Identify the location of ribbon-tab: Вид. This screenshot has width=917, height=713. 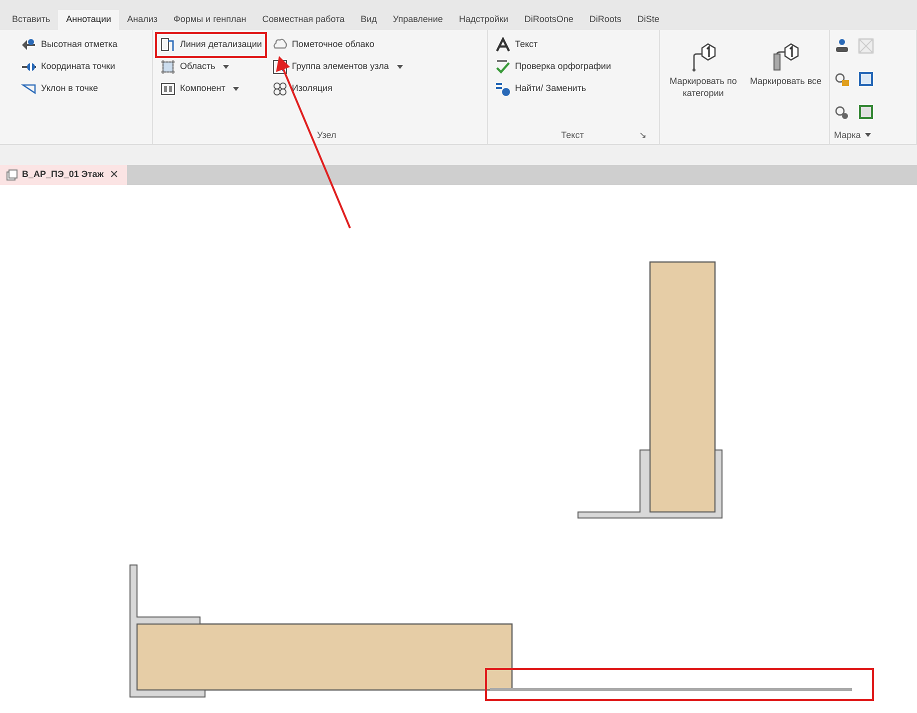
(368, 20).